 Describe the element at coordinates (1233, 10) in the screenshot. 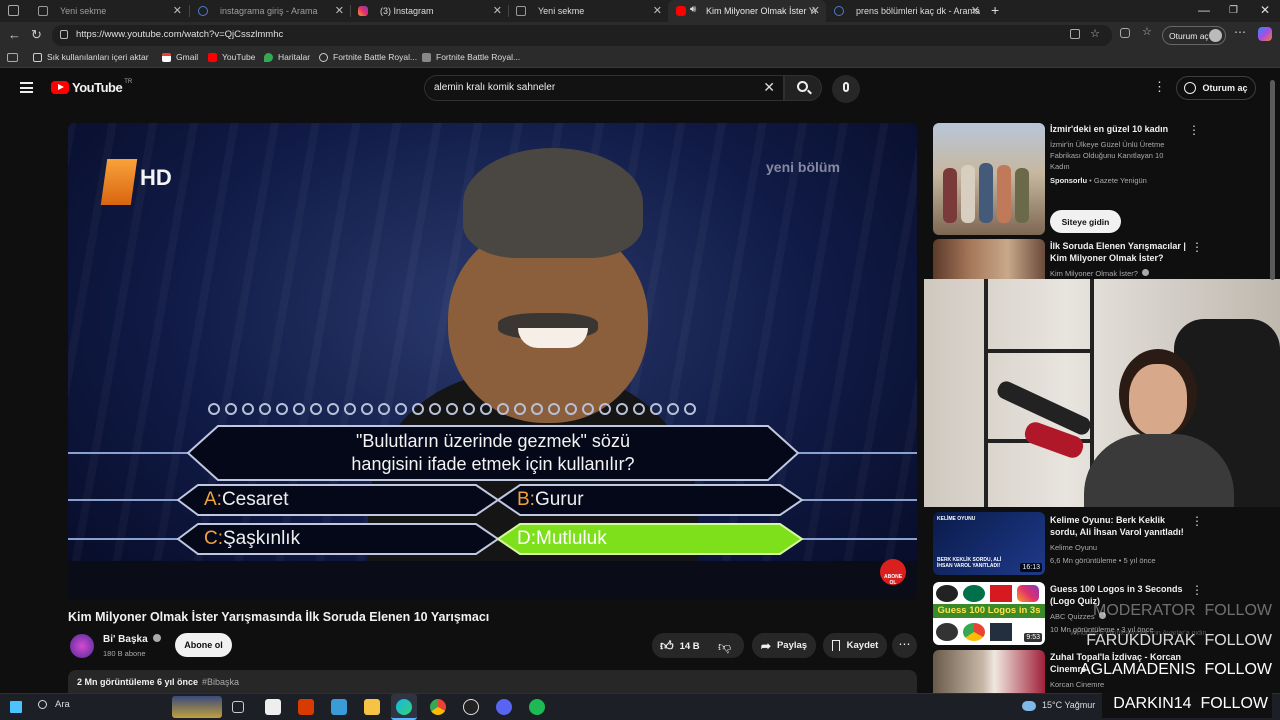

I see `maximize-button: ❐` at that location.